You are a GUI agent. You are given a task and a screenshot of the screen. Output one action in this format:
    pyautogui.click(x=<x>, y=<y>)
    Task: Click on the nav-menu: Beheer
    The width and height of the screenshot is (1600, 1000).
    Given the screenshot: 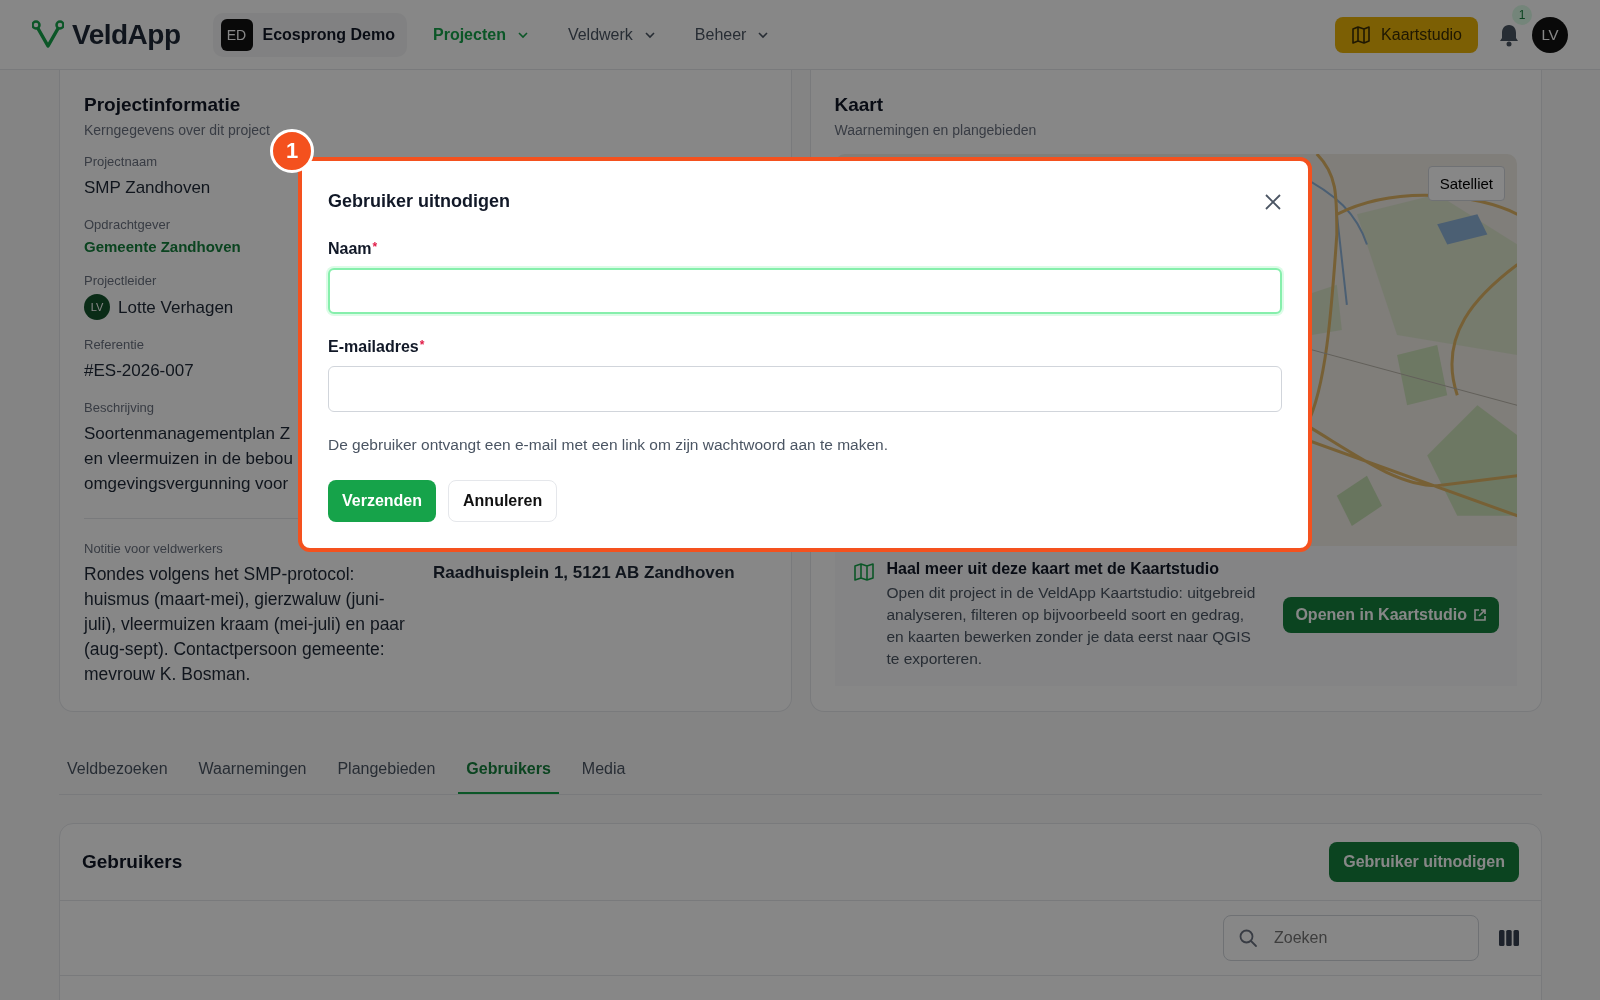 What is the action you would take?
    pyautogui.click(x=732, y=34)
    